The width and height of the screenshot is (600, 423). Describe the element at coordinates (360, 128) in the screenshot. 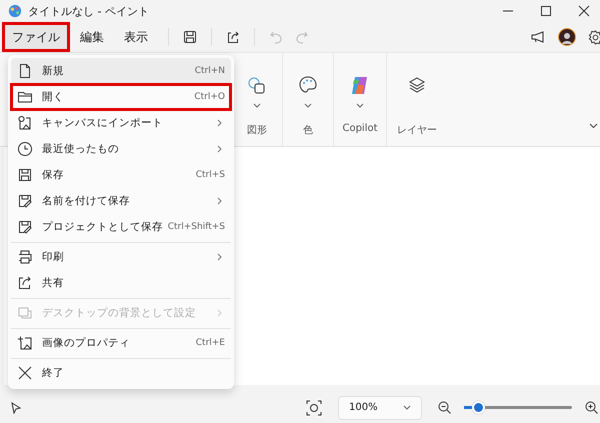

I see `group-label: Copilot` at that location.